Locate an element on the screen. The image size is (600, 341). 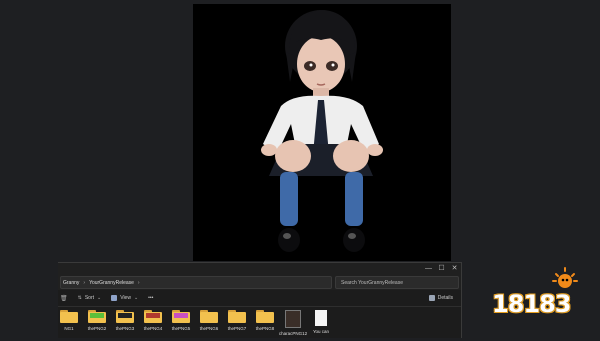
file-item: thePNG5 is located at coordinates (181, 320).